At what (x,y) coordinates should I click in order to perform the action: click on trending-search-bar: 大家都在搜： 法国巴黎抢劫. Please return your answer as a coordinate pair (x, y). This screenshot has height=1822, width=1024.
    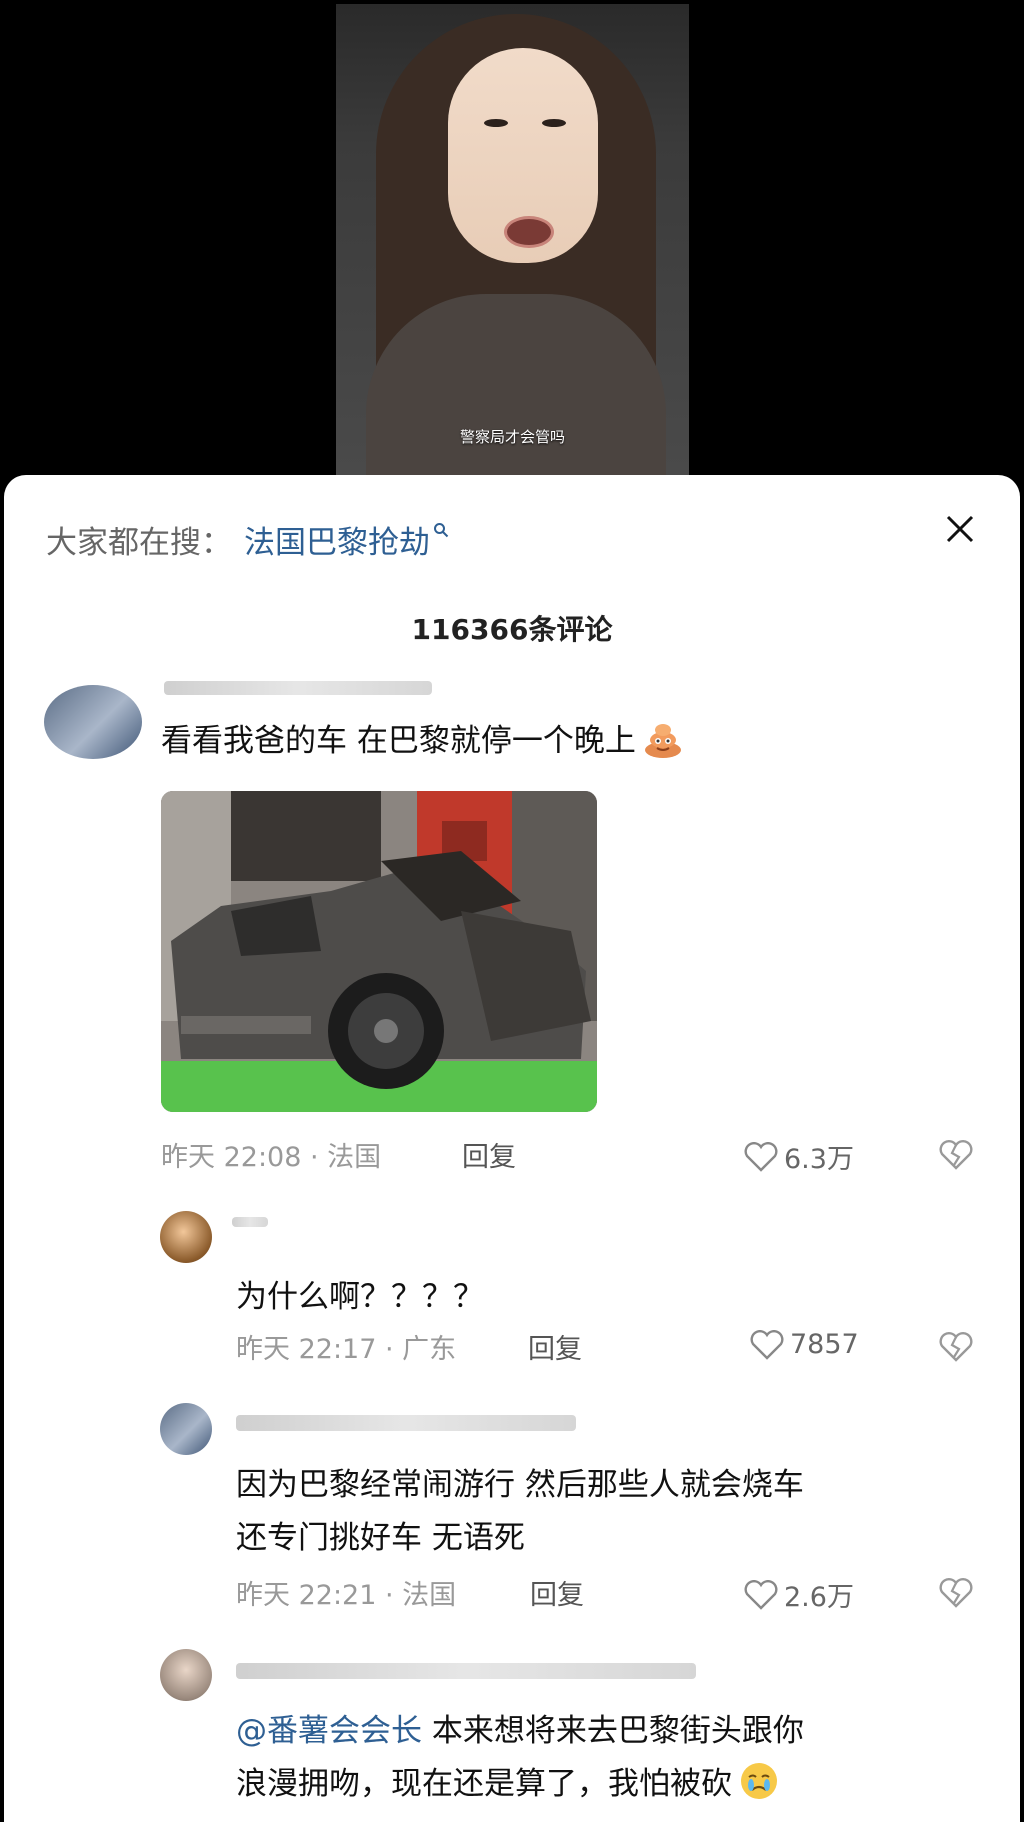
    Looking at the image, I should click on (247, 539).